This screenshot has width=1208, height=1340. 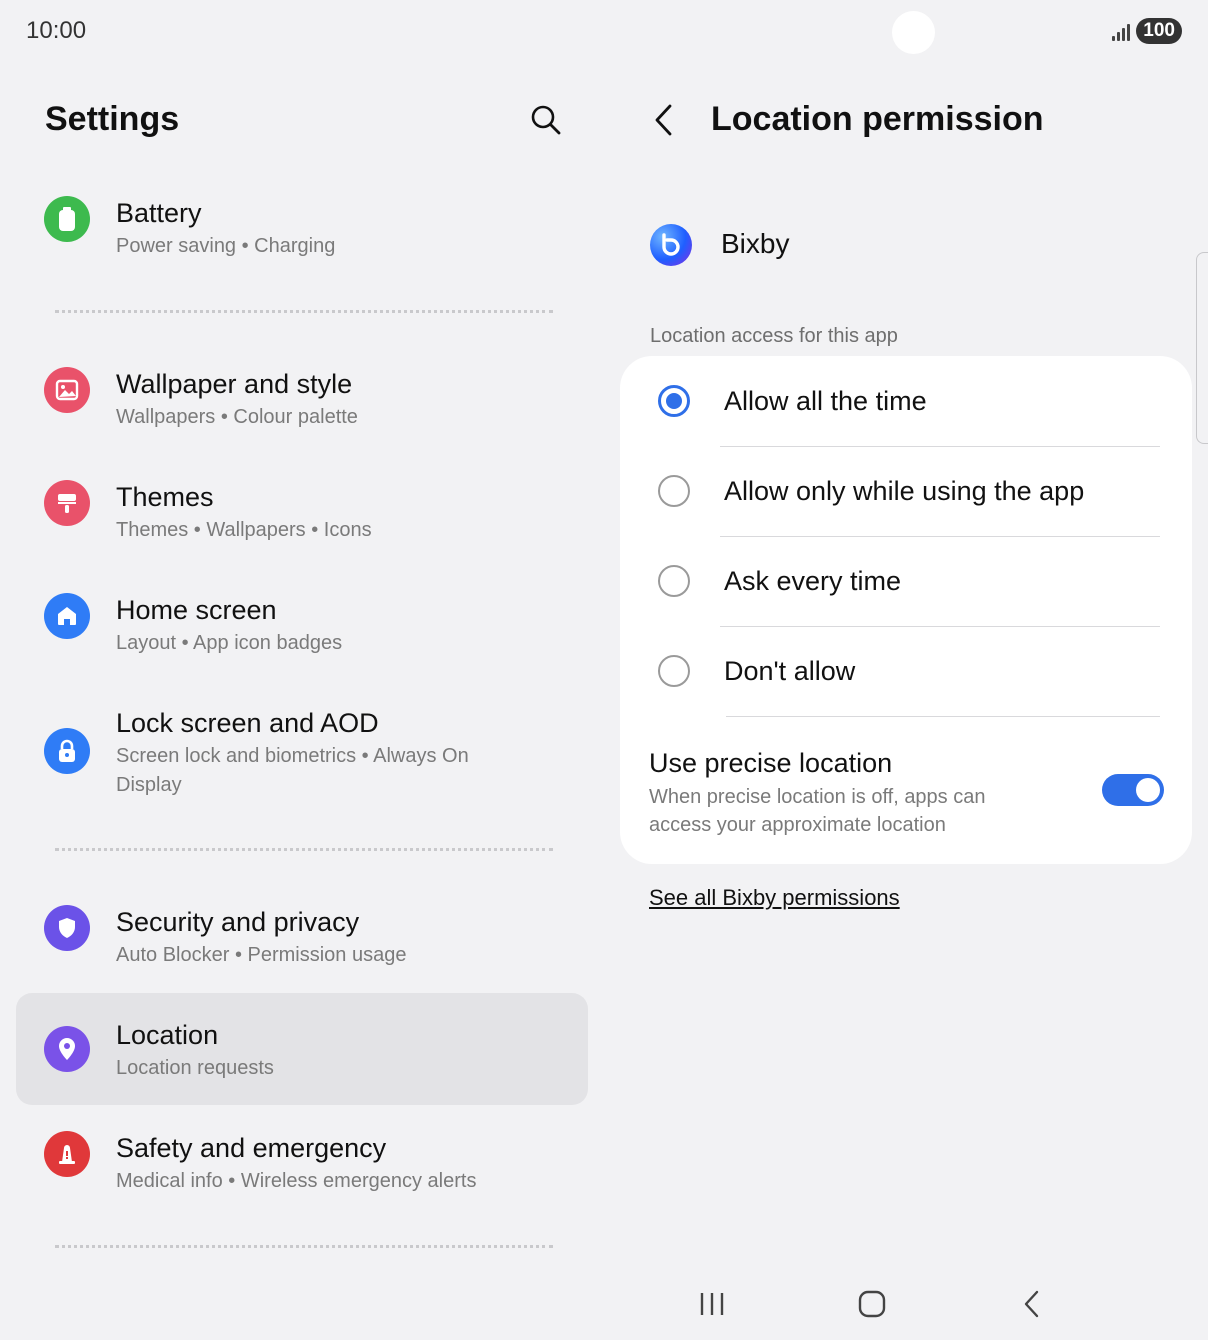 I want to click on signal-icon, so click(x=1121, y=31).